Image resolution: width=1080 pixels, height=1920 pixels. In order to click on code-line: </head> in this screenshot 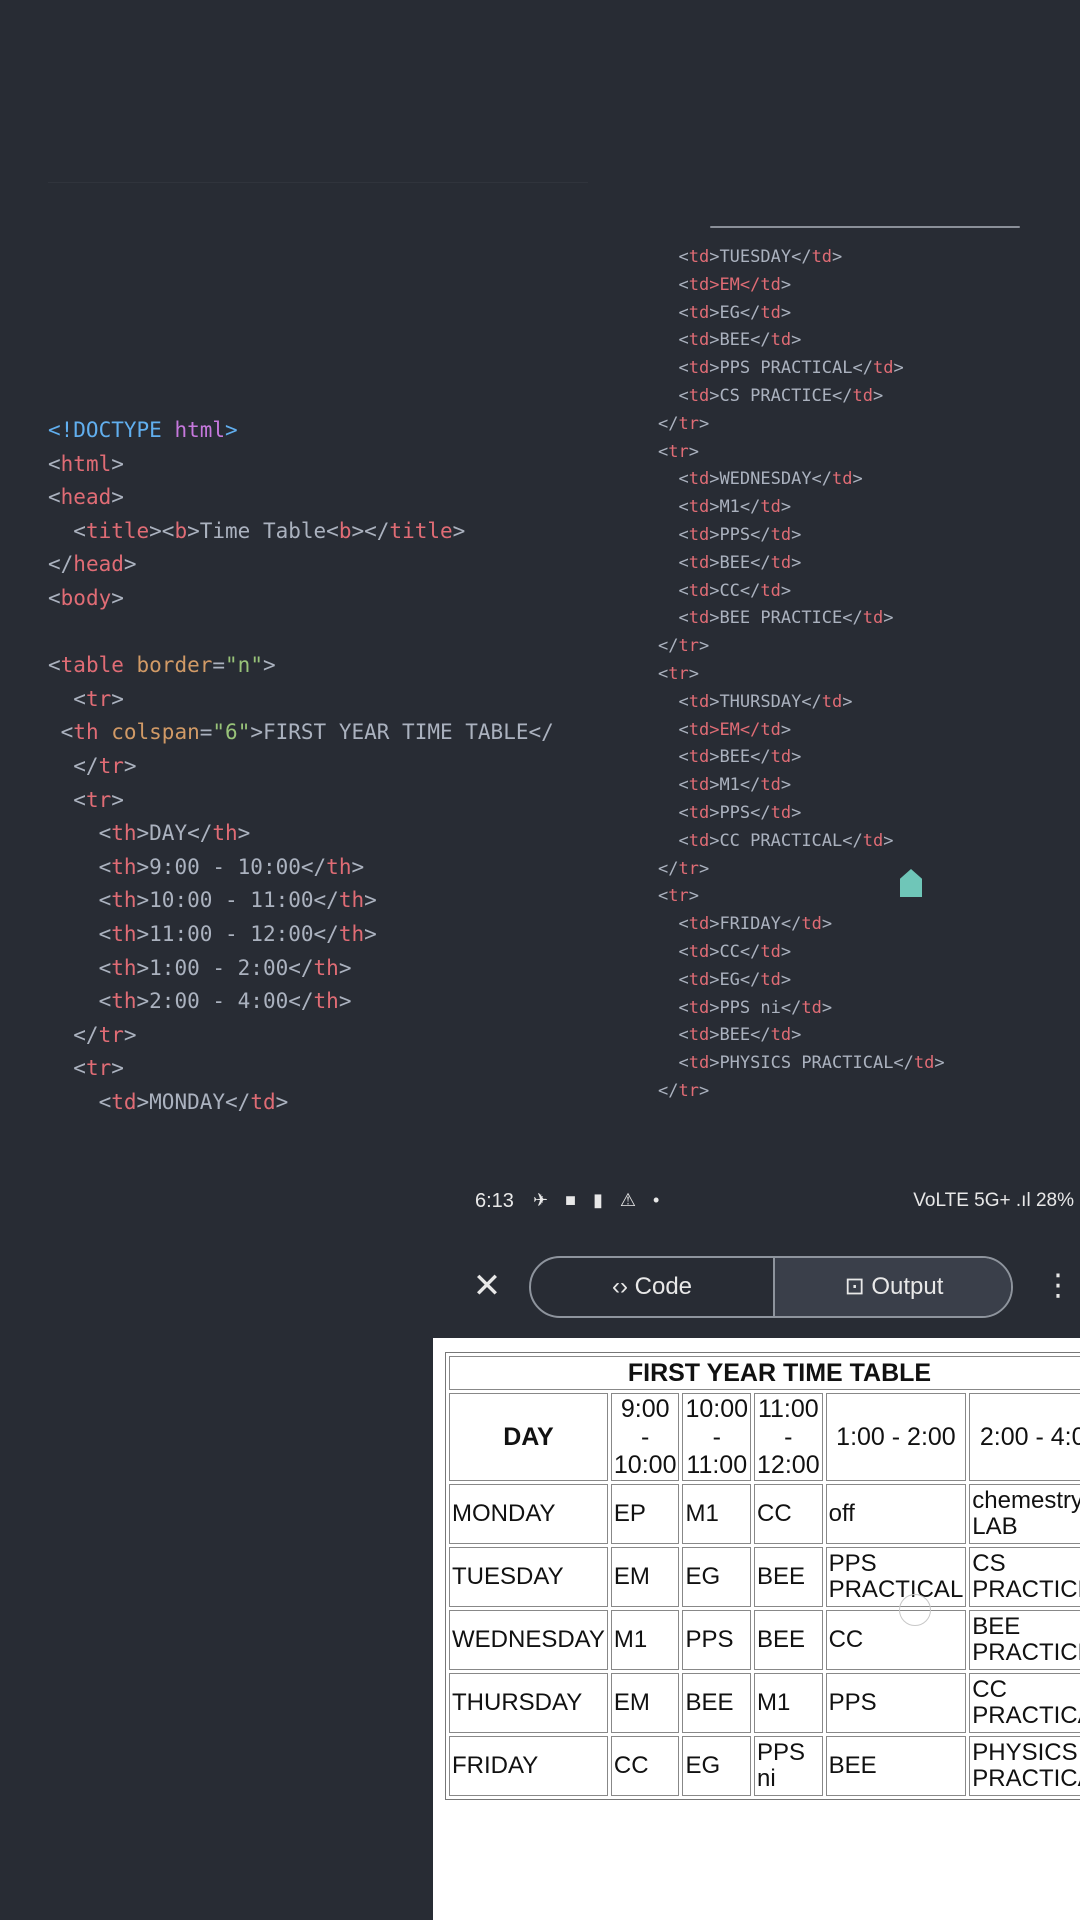, I will do `click(301, 565)`.